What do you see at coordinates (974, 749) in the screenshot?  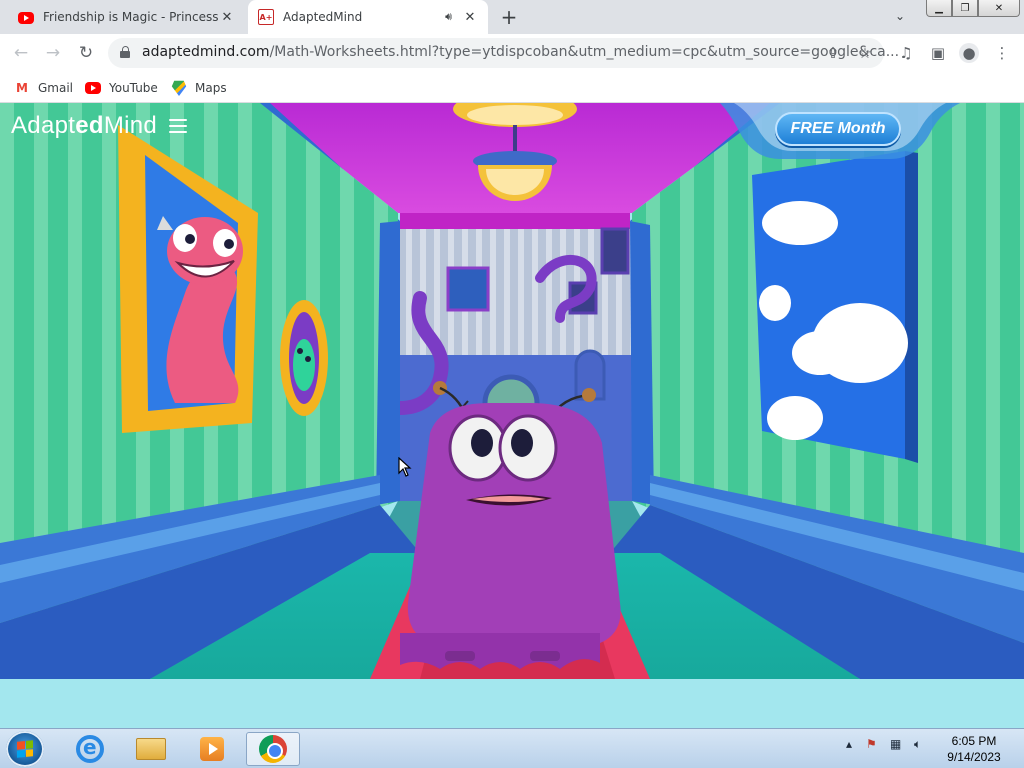 I see `system-clock: 6:05 PM 9/14/2023` at bounding box center [974, 749].